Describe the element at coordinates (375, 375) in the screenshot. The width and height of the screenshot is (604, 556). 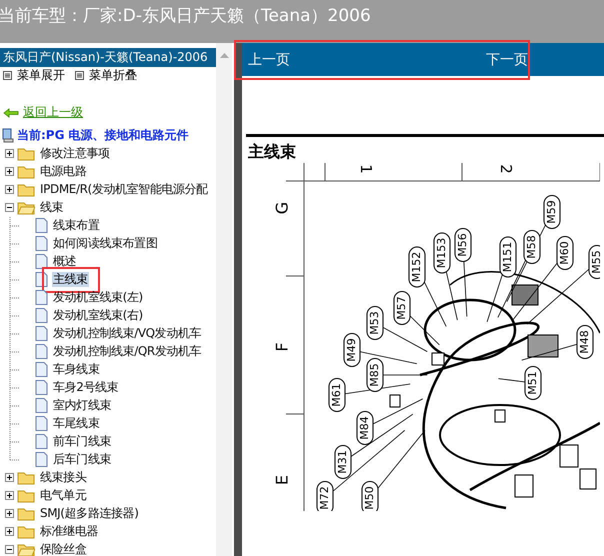
I see `connector-callout: M85` at that location.